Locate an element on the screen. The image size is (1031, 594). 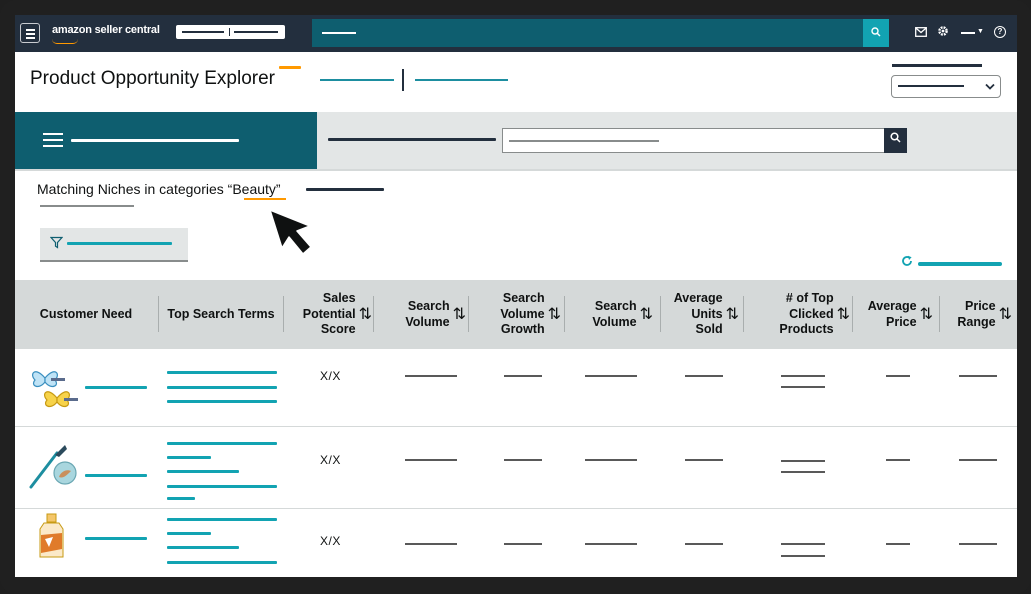
column-header-label: Search Volume Growth is located at coordinates (522, 314).